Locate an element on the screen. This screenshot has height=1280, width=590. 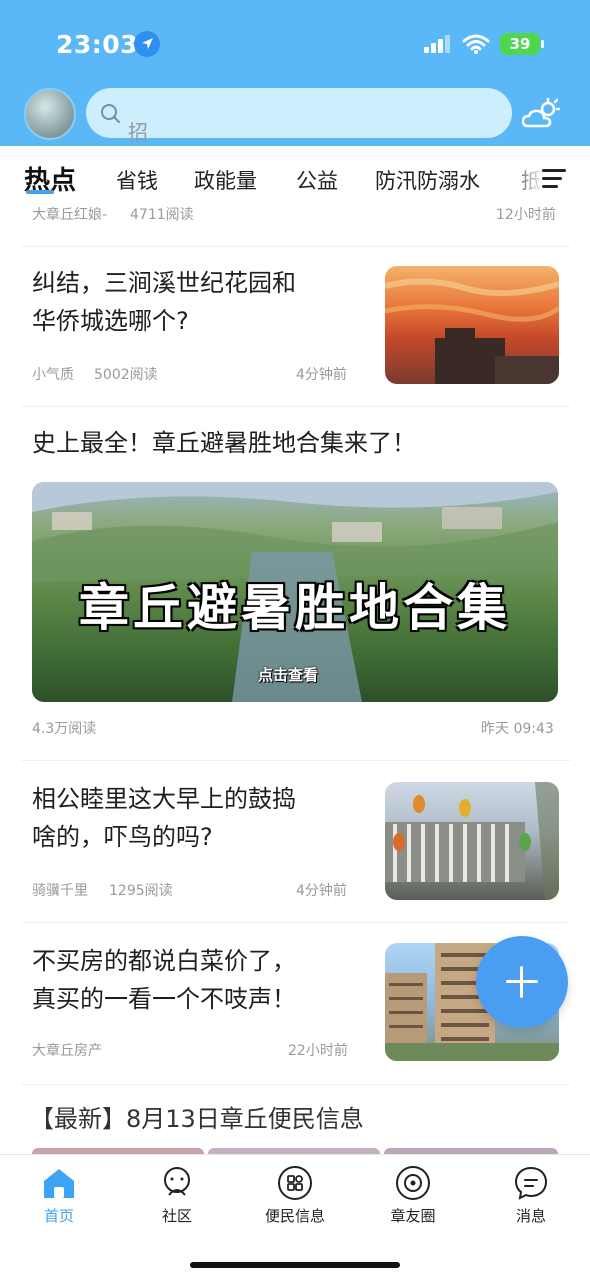
user-avatar is located at coordinates (50, 114).